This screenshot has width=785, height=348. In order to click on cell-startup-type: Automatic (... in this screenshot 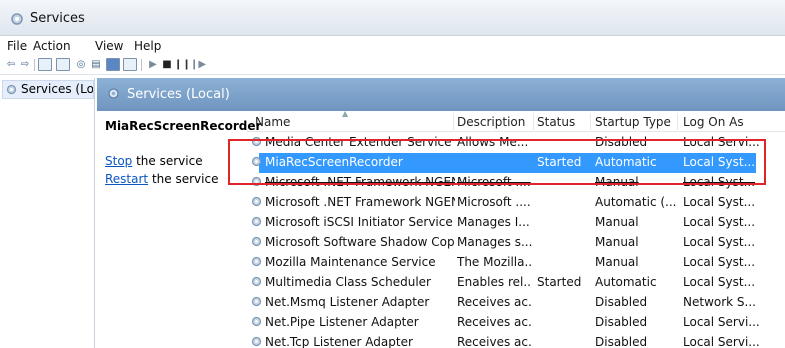, I will do `click(636, 202)`.